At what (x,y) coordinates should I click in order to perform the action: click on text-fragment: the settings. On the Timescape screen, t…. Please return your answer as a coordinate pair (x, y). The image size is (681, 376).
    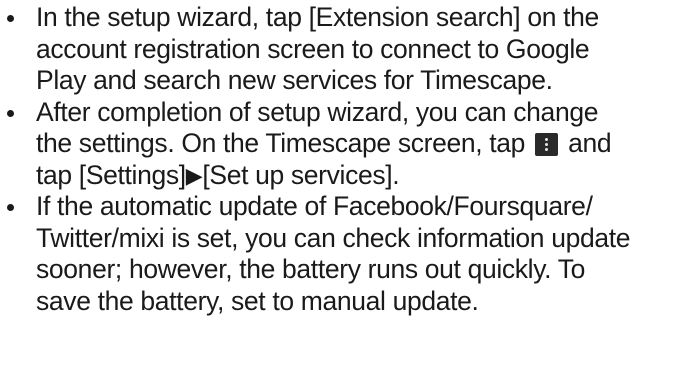
    Looking at the image, I should click on (281, 143).